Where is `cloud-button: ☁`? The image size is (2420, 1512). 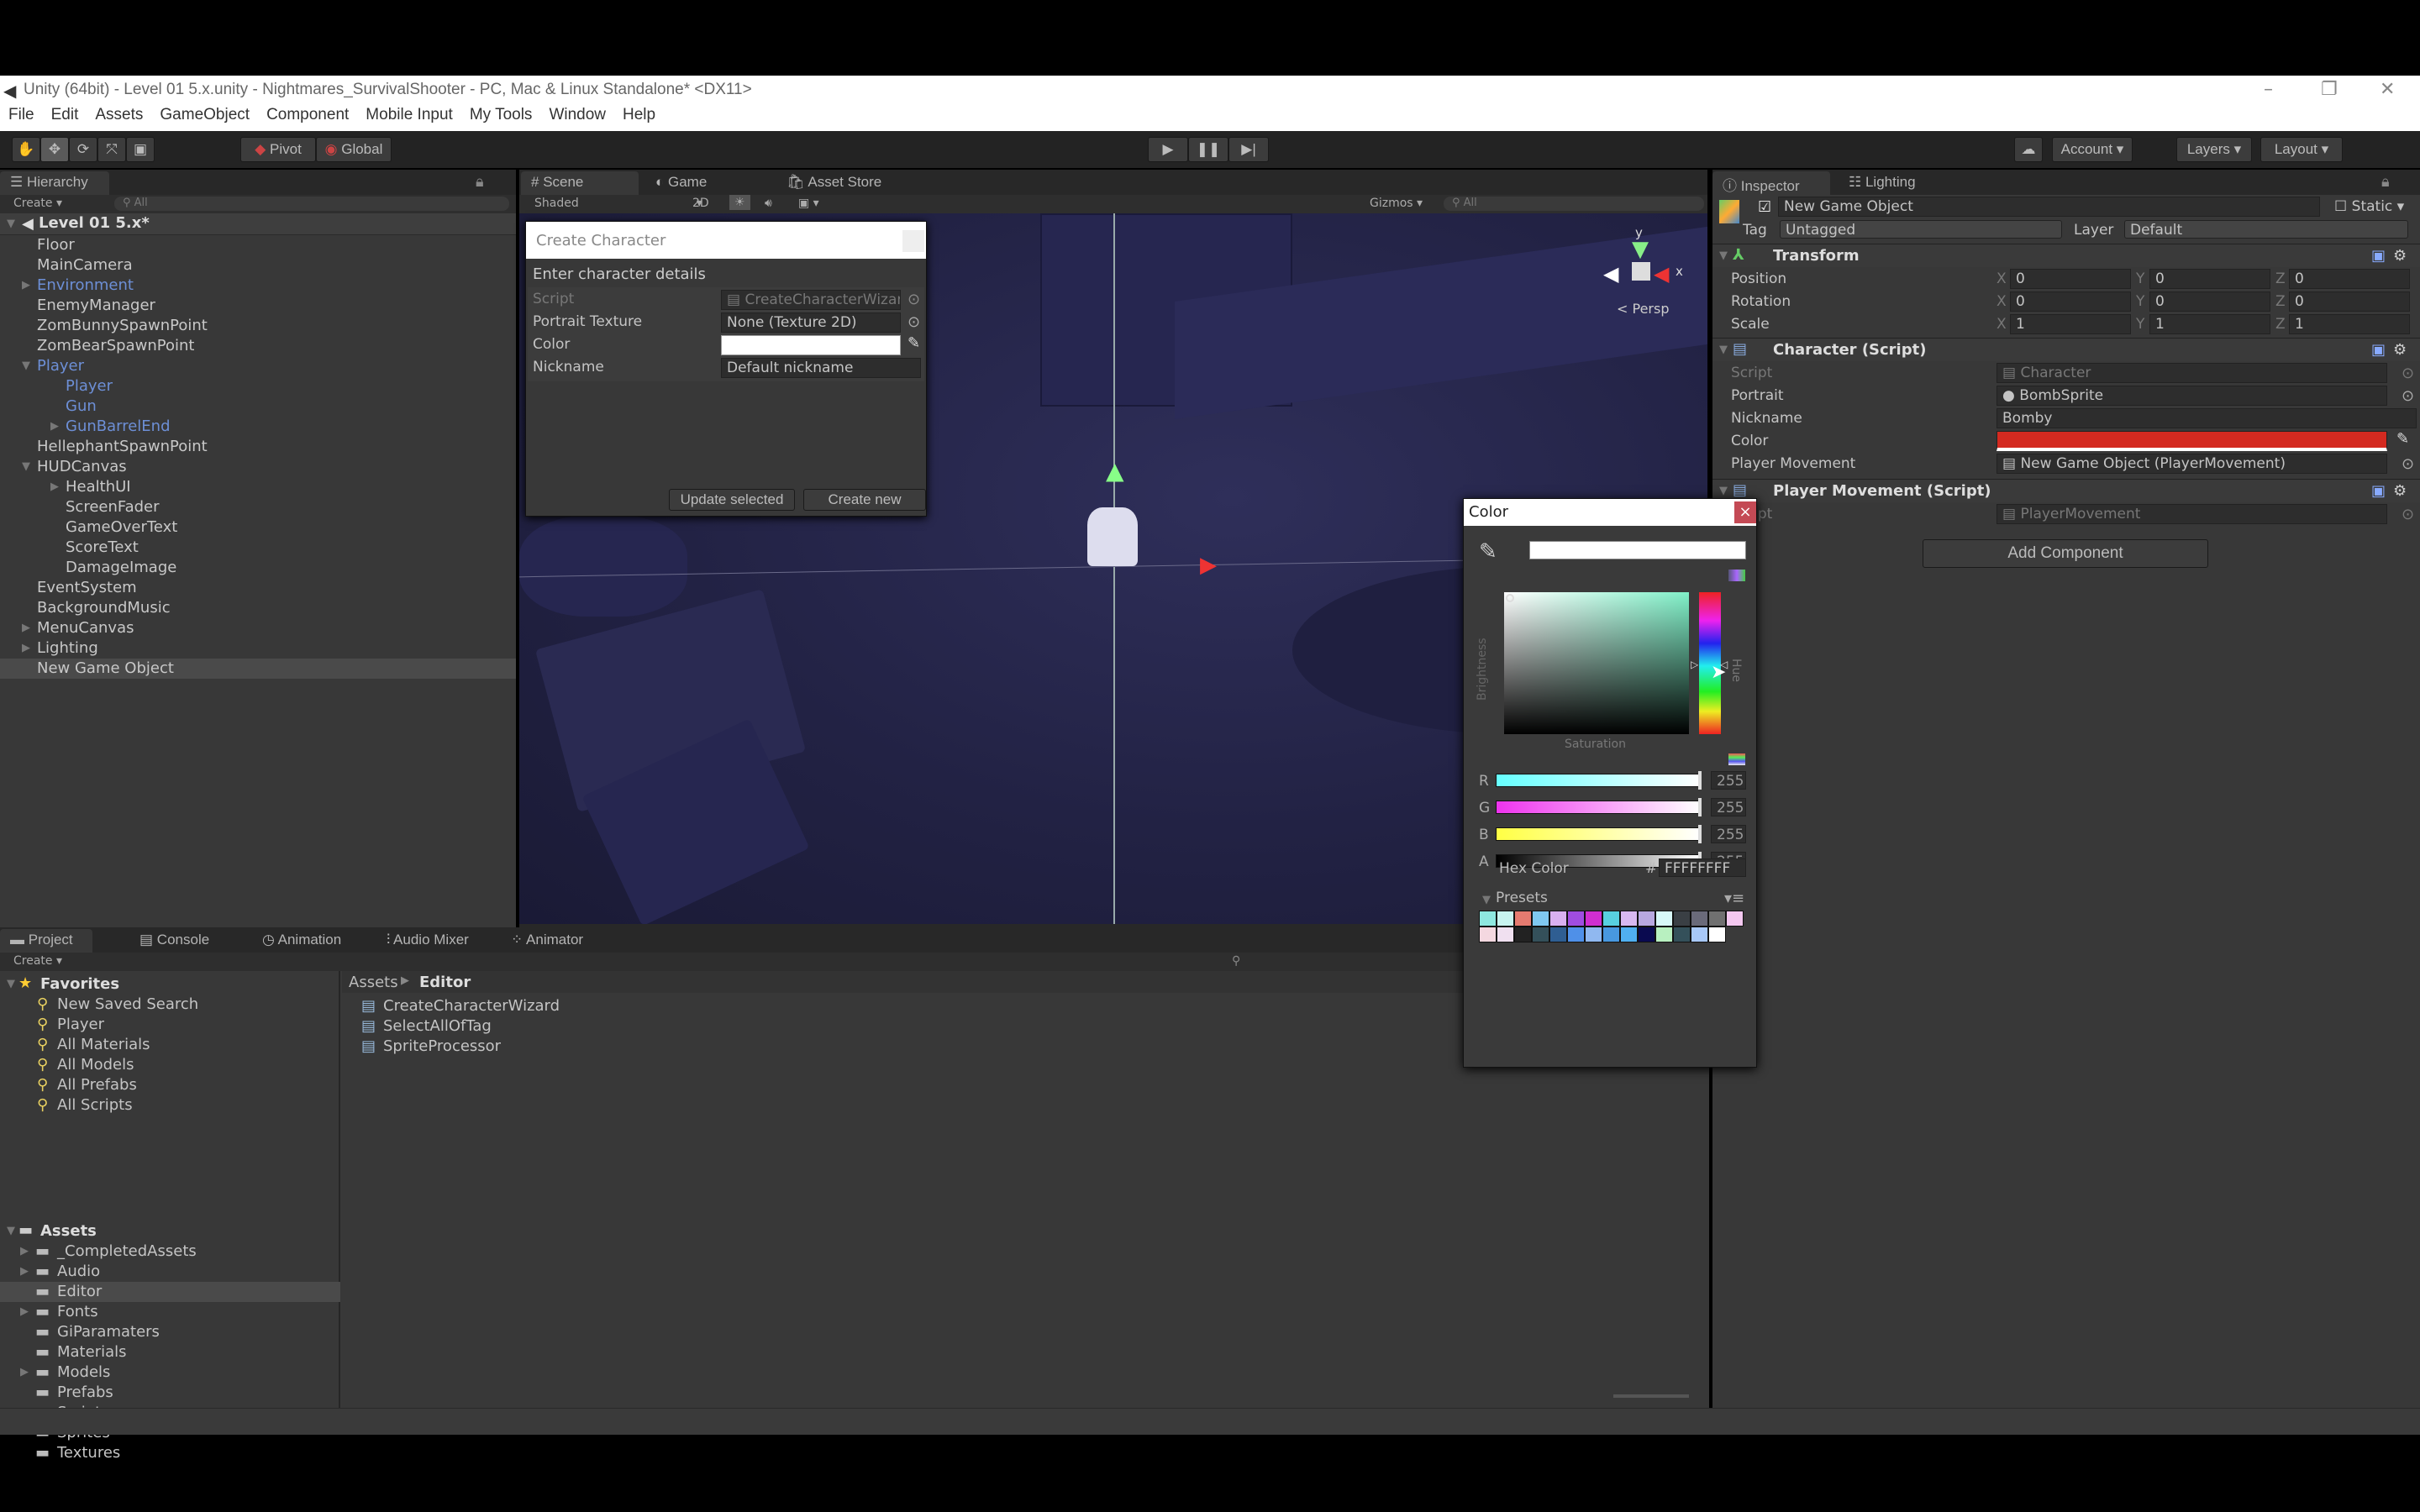
cloud-button: ☁ is located at coordinates (2029, 149).